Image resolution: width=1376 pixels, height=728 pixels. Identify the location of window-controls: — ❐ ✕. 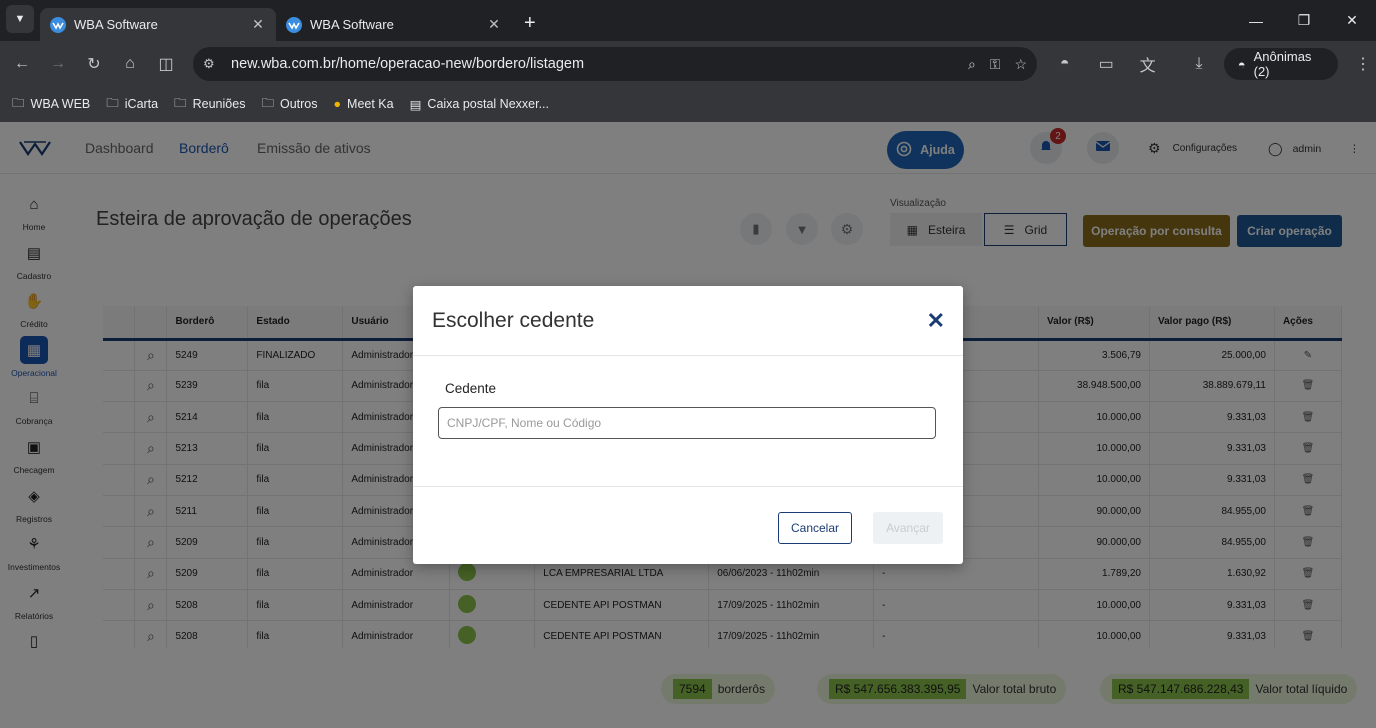
(1304, 20).